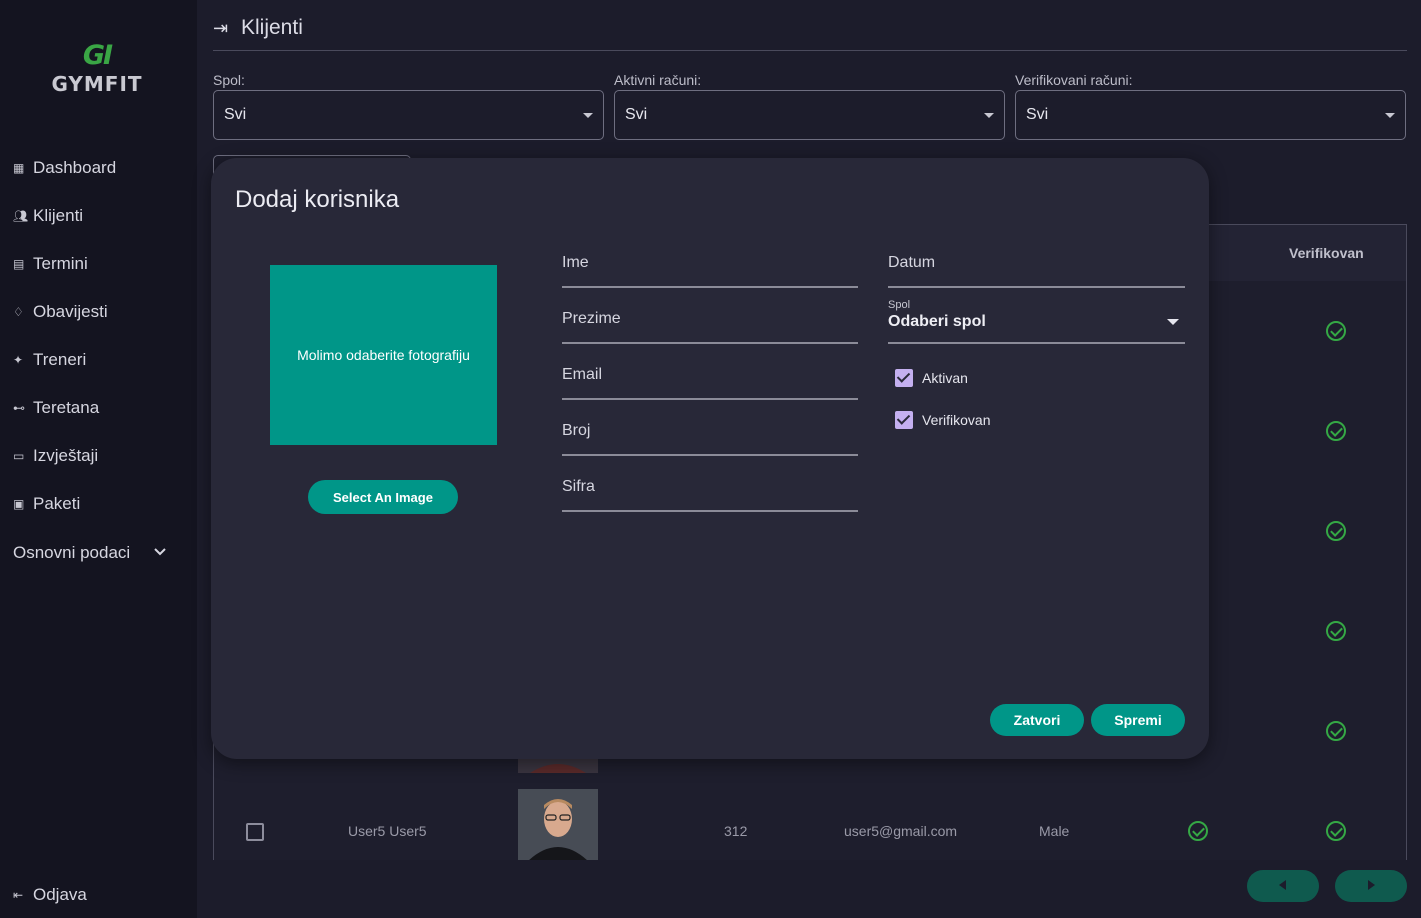 This screenshot has width=1421, height=918. I want to click on logo-mark: GI, so click(97, 55).